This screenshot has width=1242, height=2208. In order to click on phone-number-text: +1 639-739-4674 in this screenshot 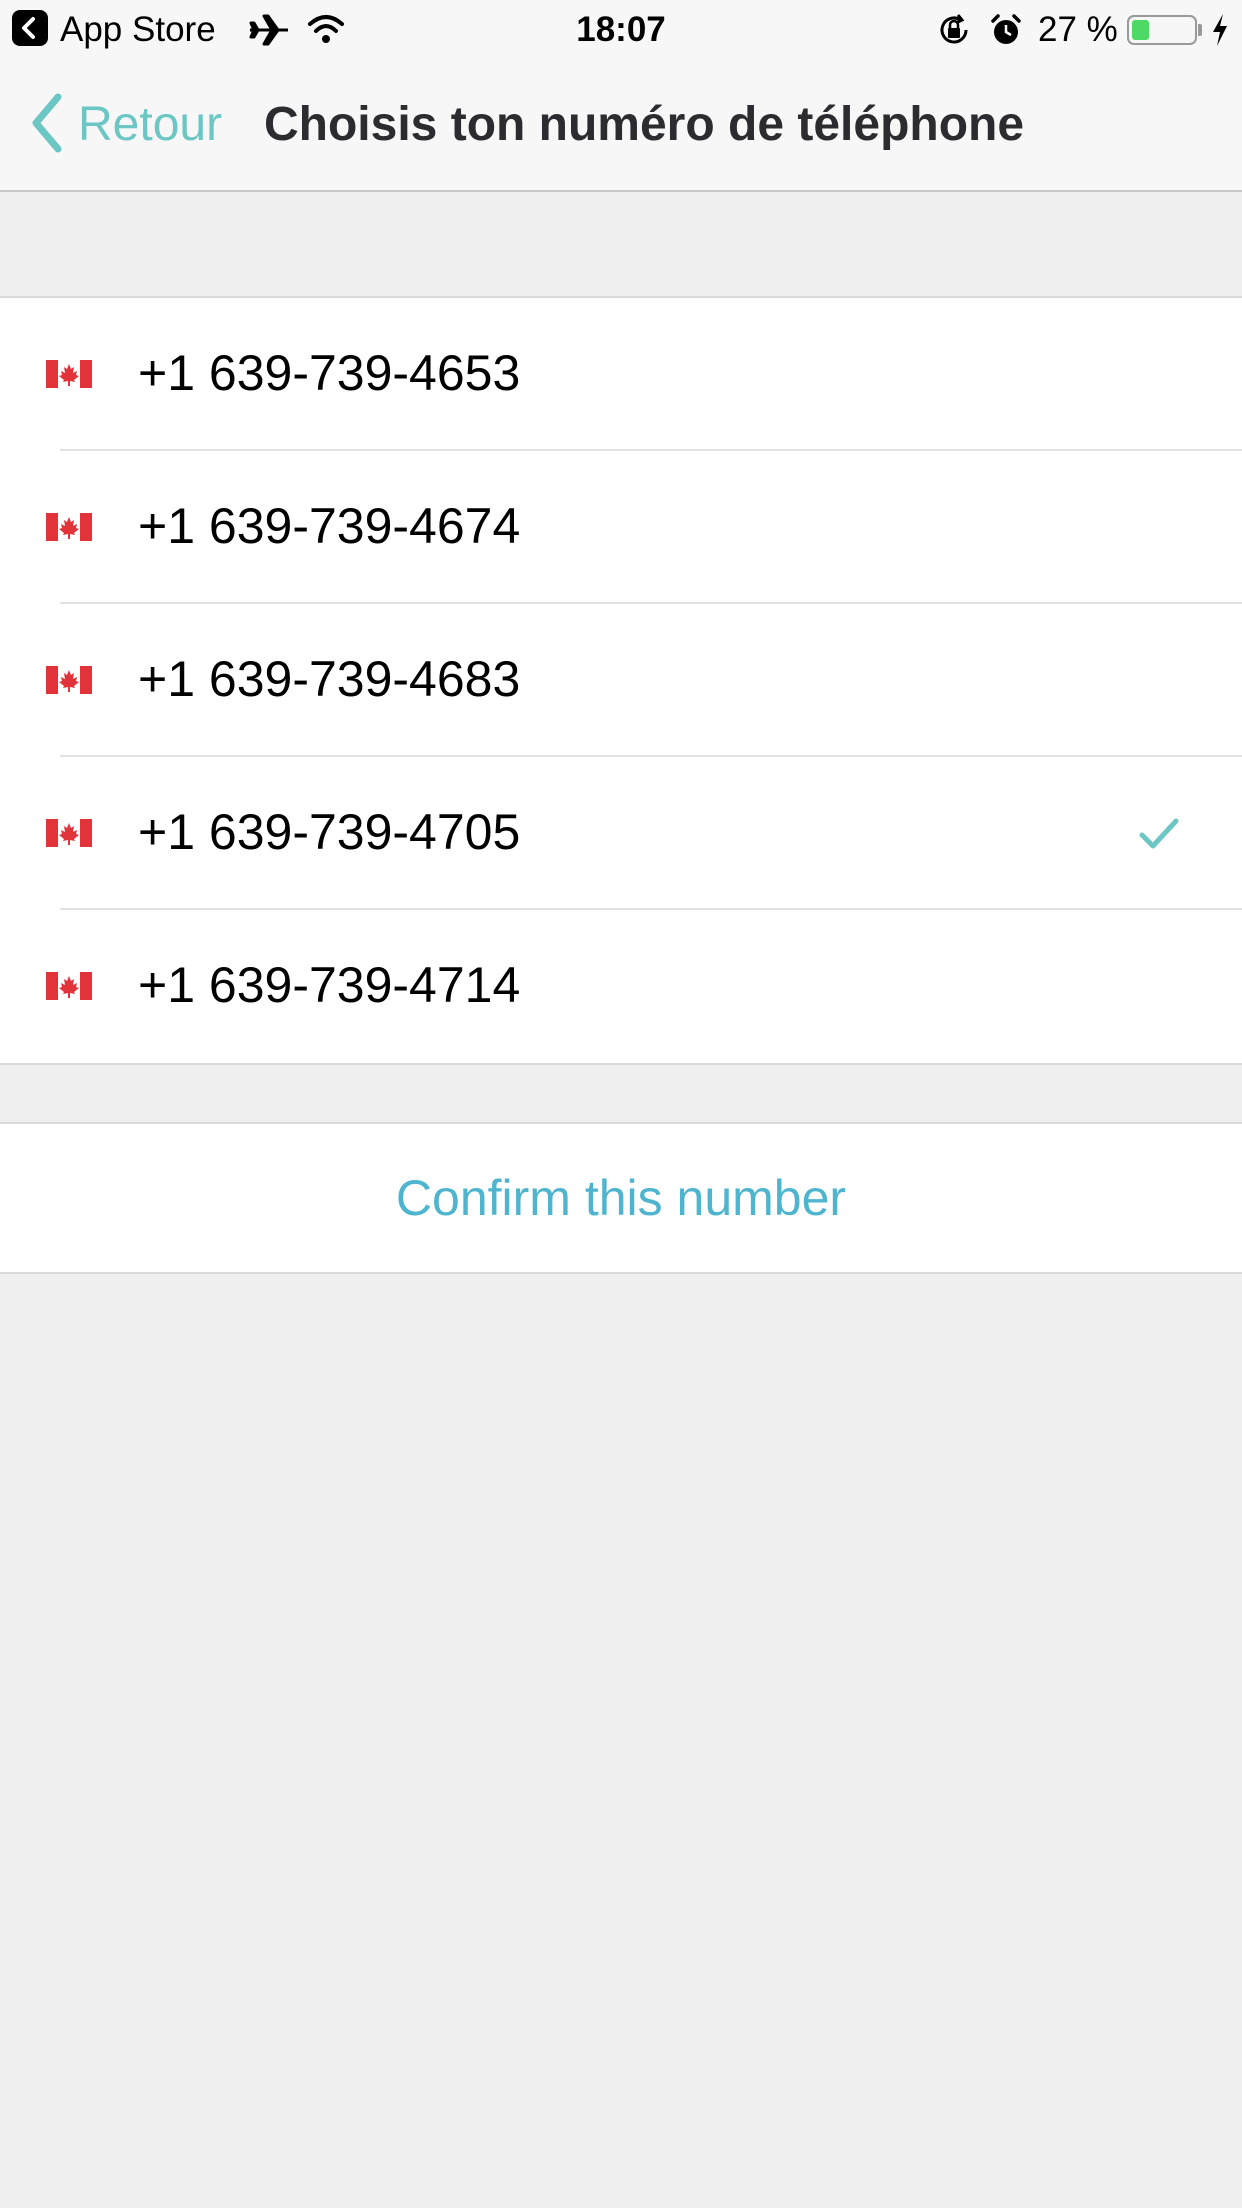, I will do `click(329, 526)`.